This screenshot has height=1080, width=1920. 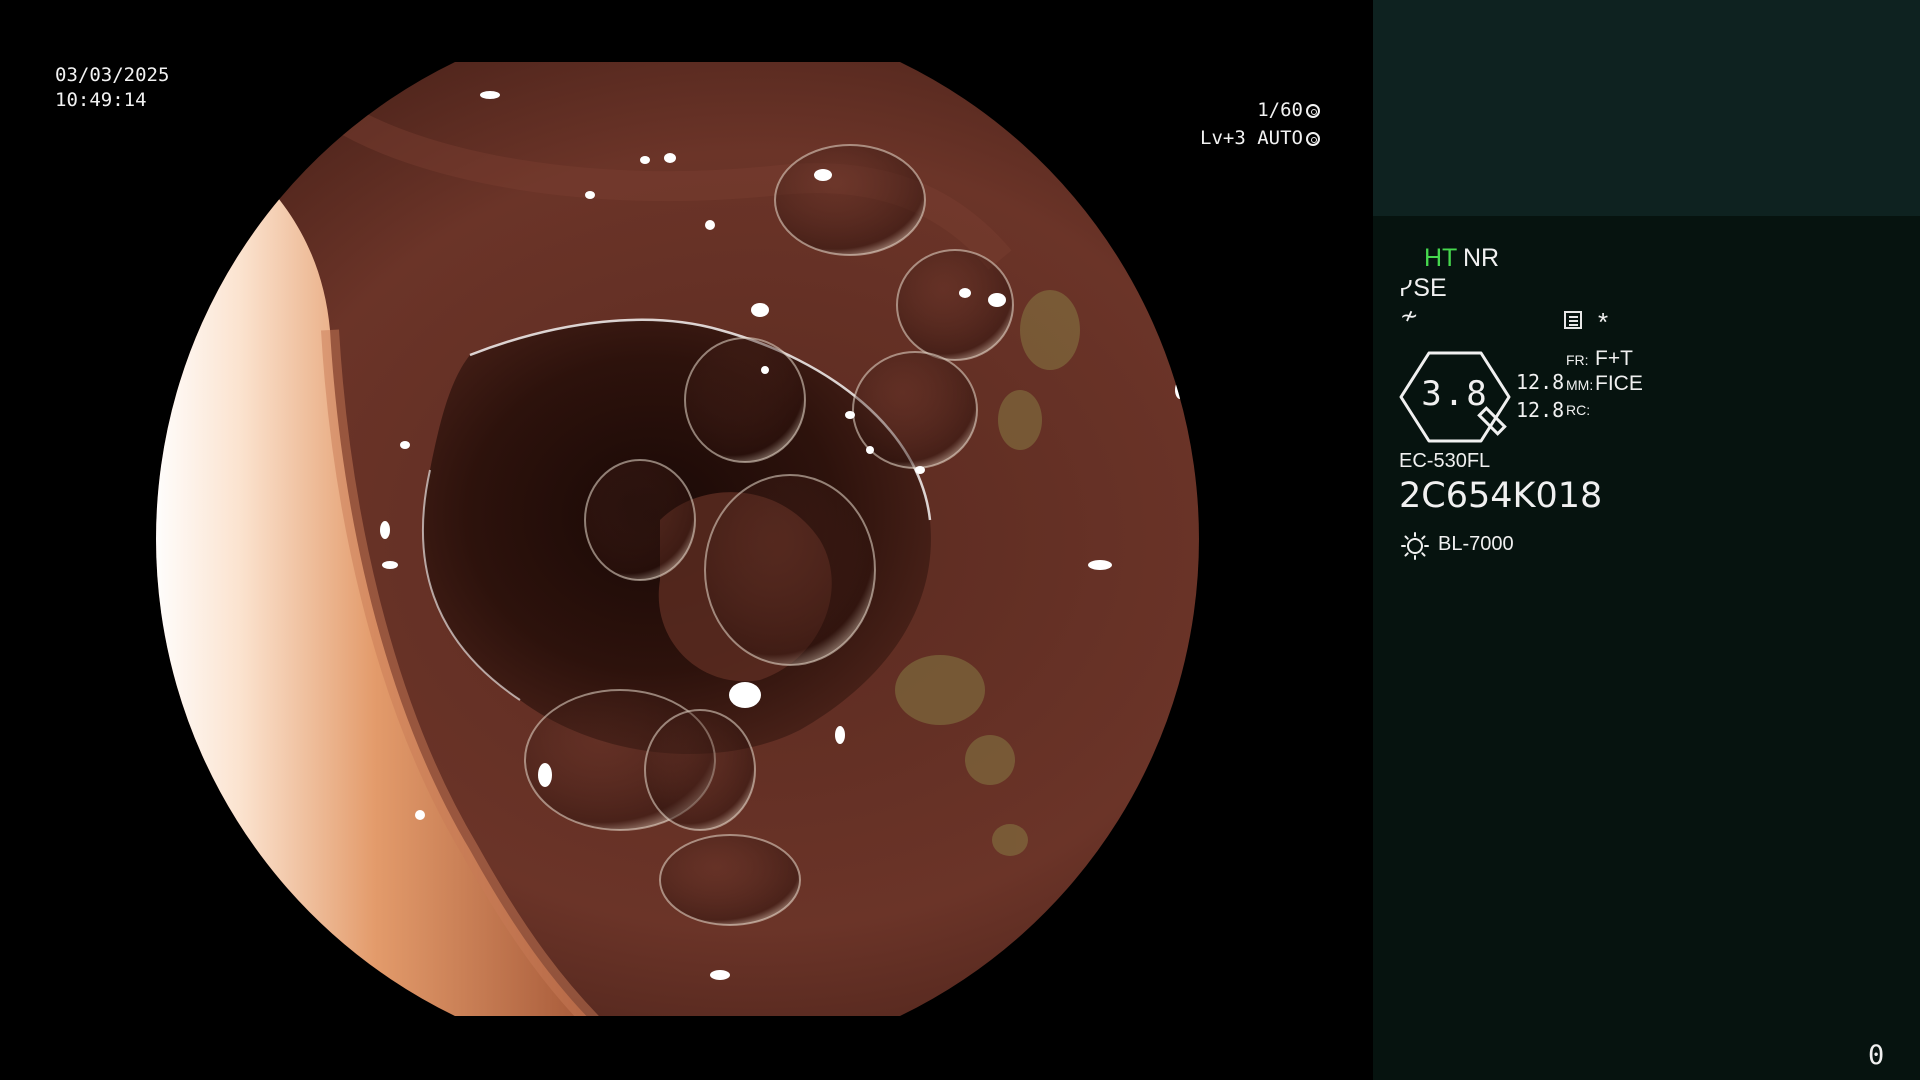 What do you see at coordinates (1619, 383) in the screenshot?
I see `mm-value: FICE` at bounding box center [1619, 383].